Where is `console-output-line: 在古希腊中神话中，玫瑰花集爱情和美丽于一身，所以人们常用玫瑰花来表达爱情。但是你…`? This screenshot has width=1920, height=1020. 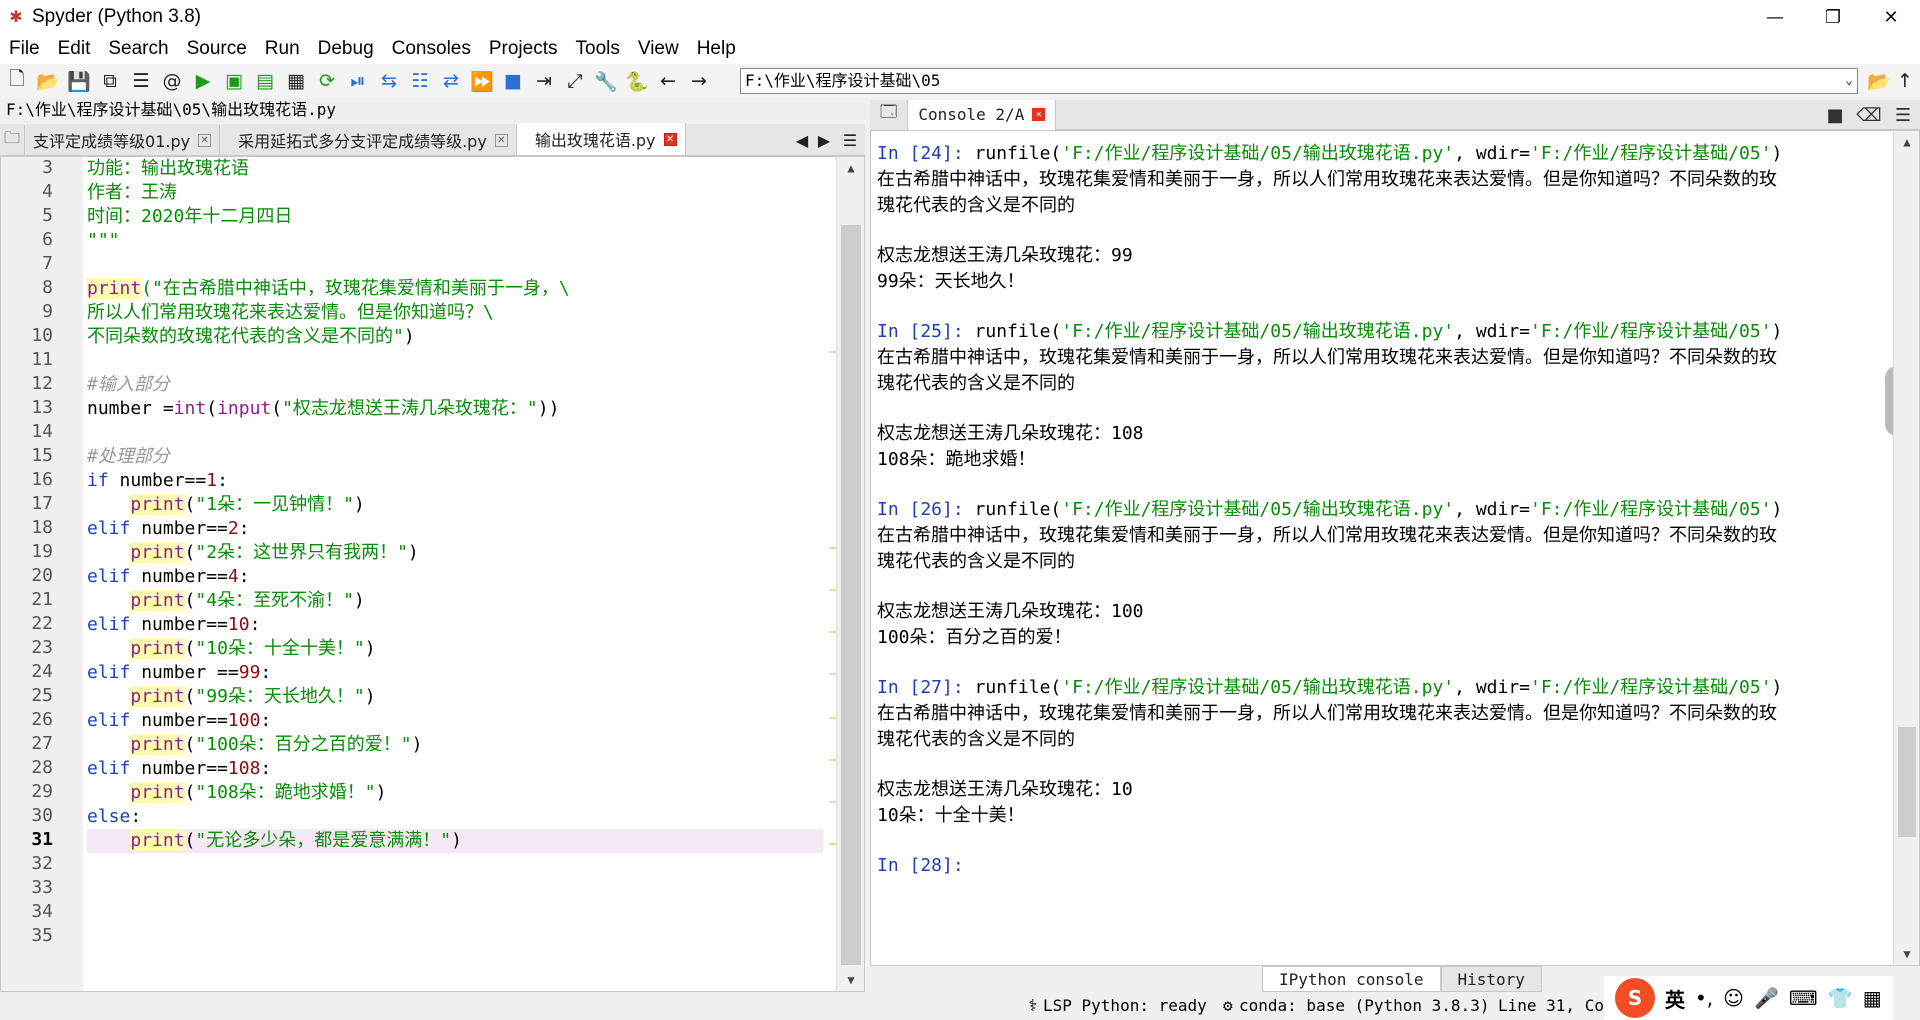
console-output-line: 在古希腊中神话中，玫瑰花集爱情和美丽于一身，所以人们常用玫瑰花来表达爱情。但是你… is located at coordinates (1327, 179).